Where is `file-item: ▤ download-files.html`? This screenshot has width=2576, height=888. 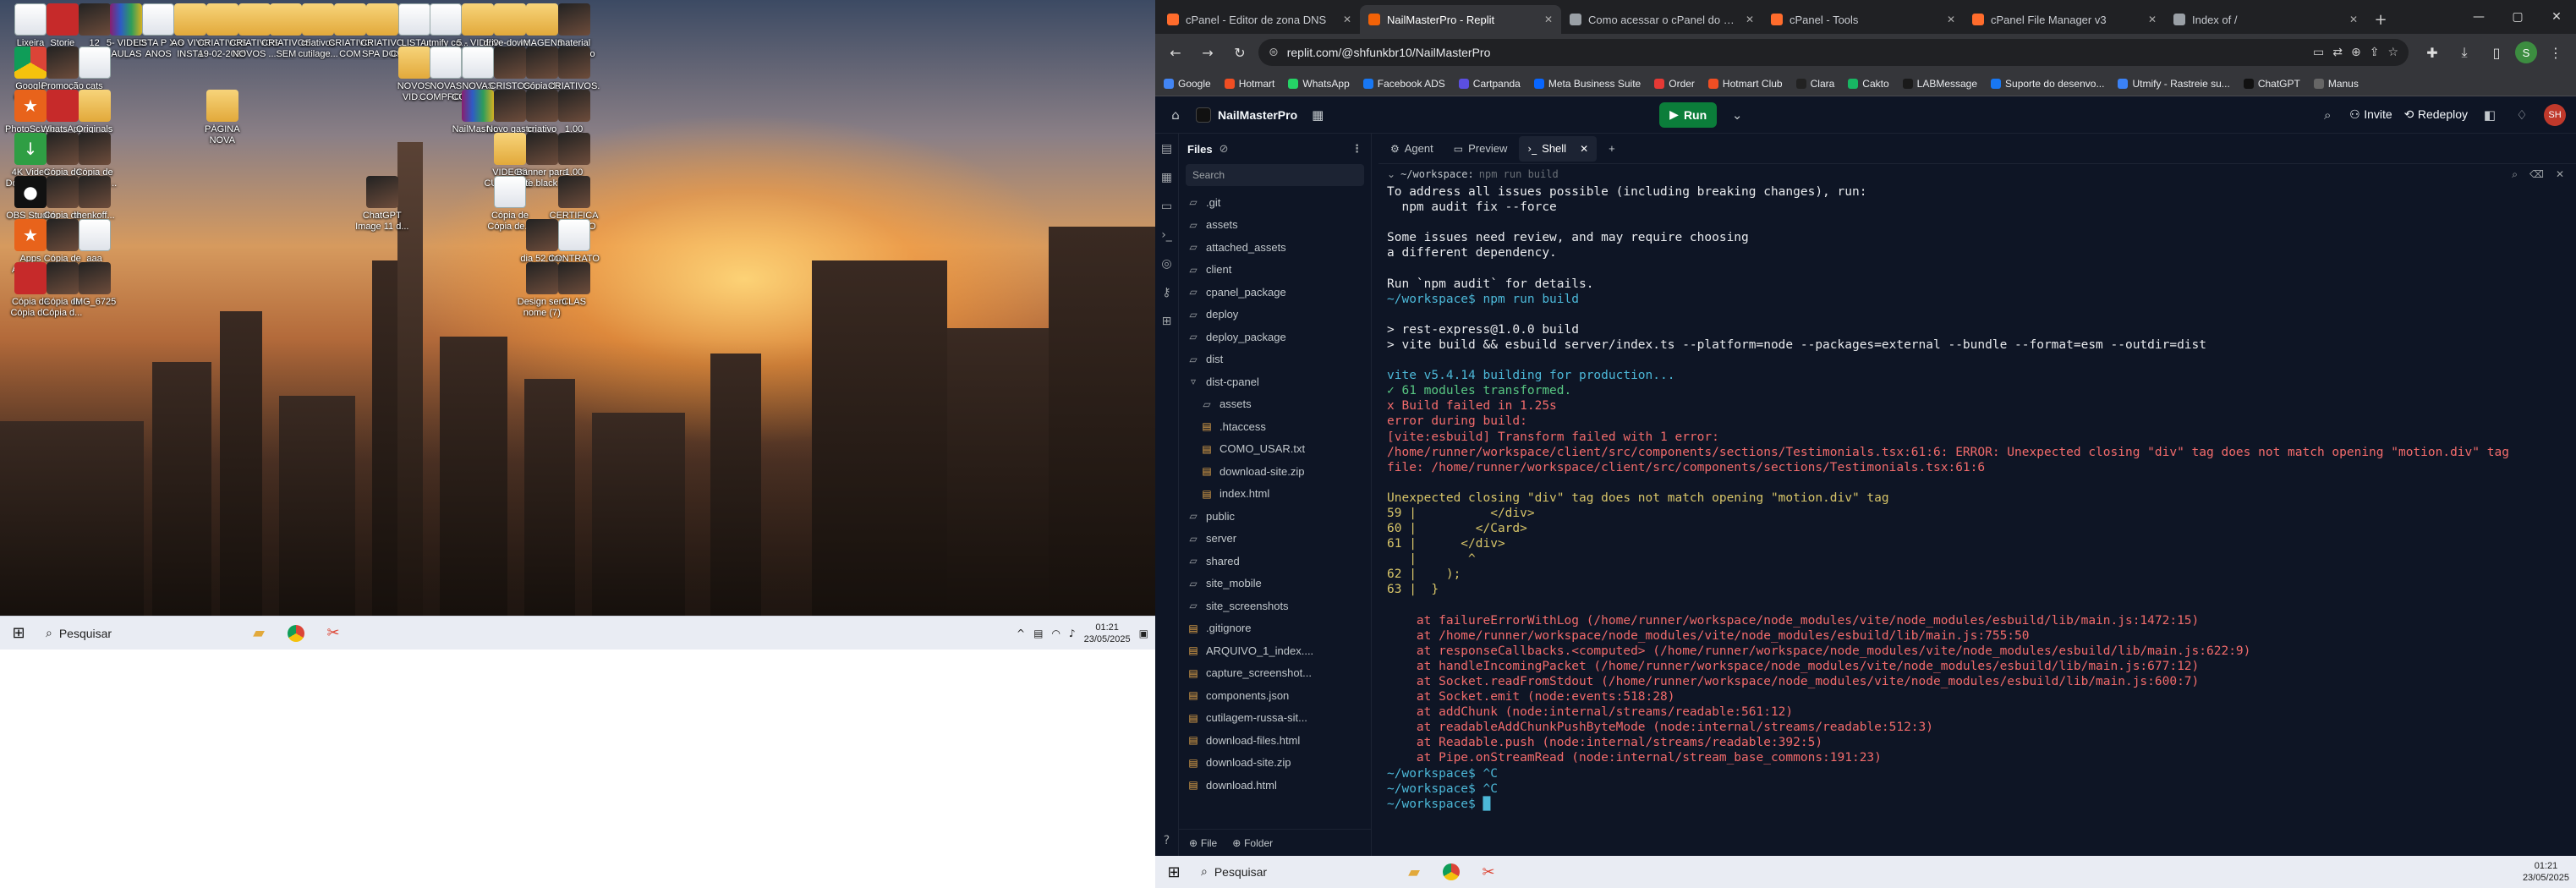
file-item: ▤ download-files.html is located at coordinates (1275, 741).